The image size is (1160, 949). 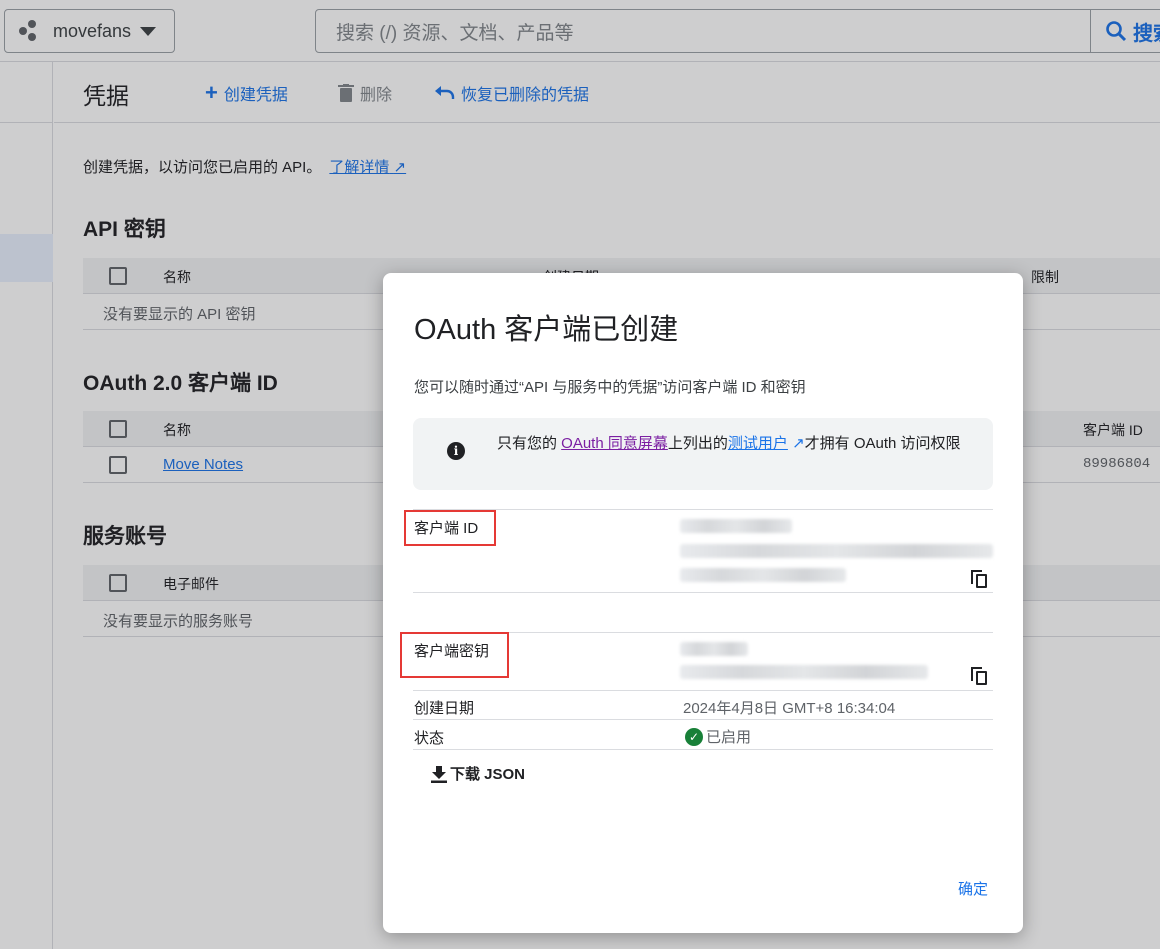 I want to click on download-icon, so click(x=439, y=774).